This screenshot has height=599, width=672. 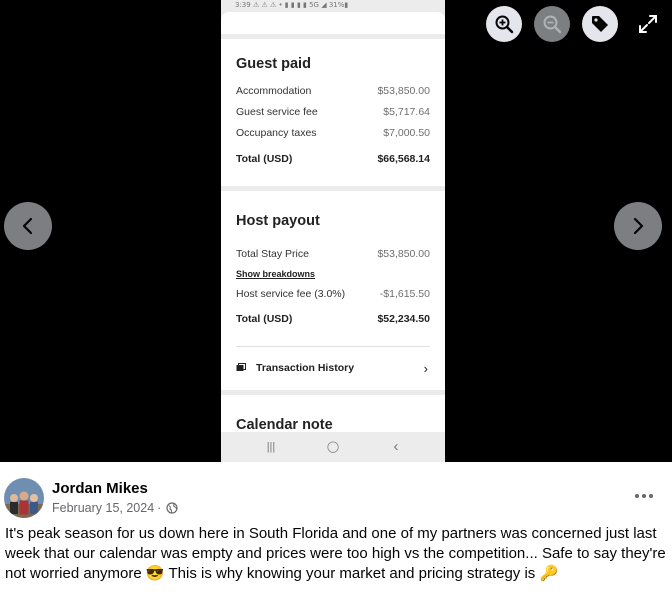 What do you see at coordinates (333, 346) in the screenshot?
I see `row-separator` at bounding box center [333, 346].